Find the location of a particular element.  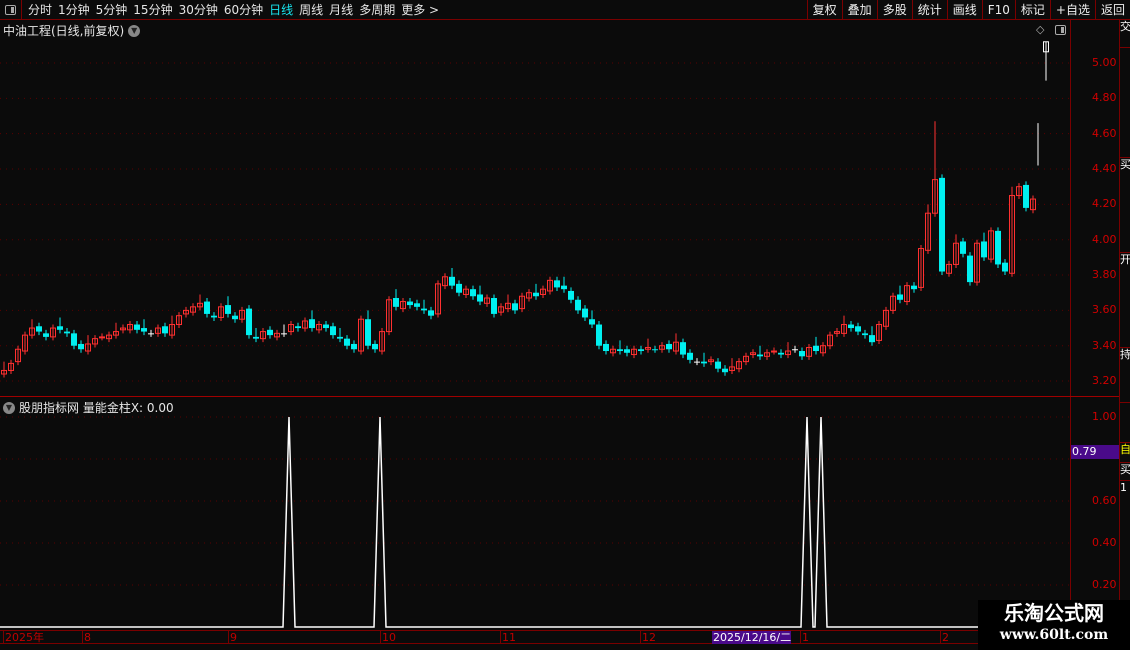

price-tick-label: 3.20 is located at coordinates (1104, 381).